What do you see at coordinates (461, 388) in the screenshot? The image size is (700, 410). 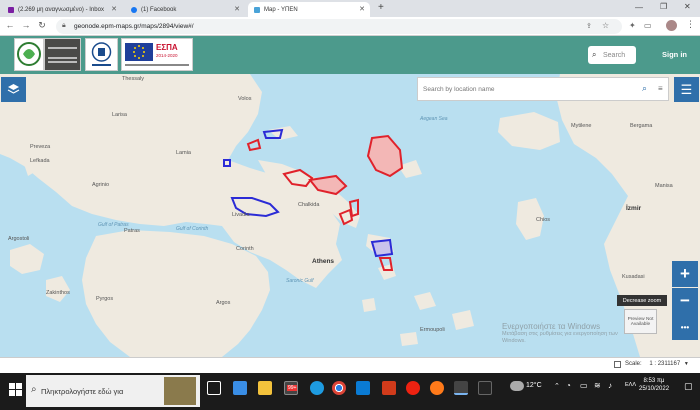 I see `chrome-active-icon` at bounding box center [461, 388].